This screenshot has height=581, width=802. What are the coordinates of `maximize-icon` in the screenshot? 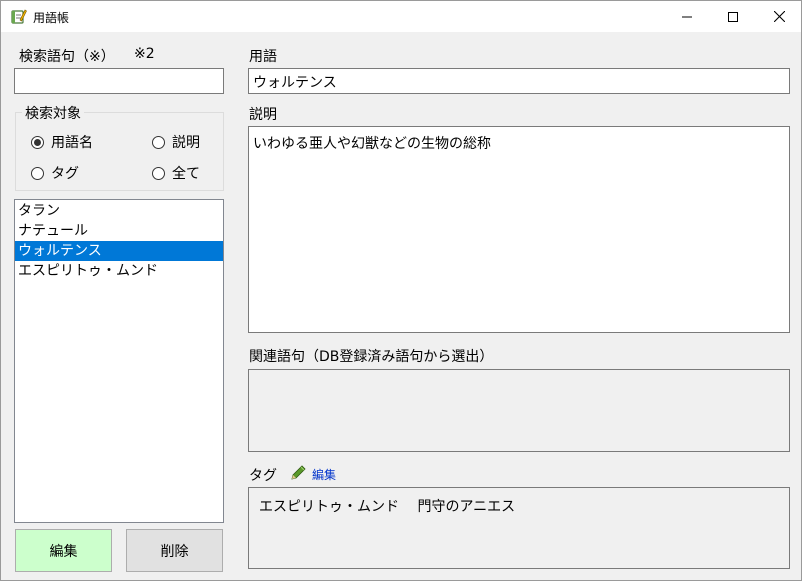 It's located at (733, 16).